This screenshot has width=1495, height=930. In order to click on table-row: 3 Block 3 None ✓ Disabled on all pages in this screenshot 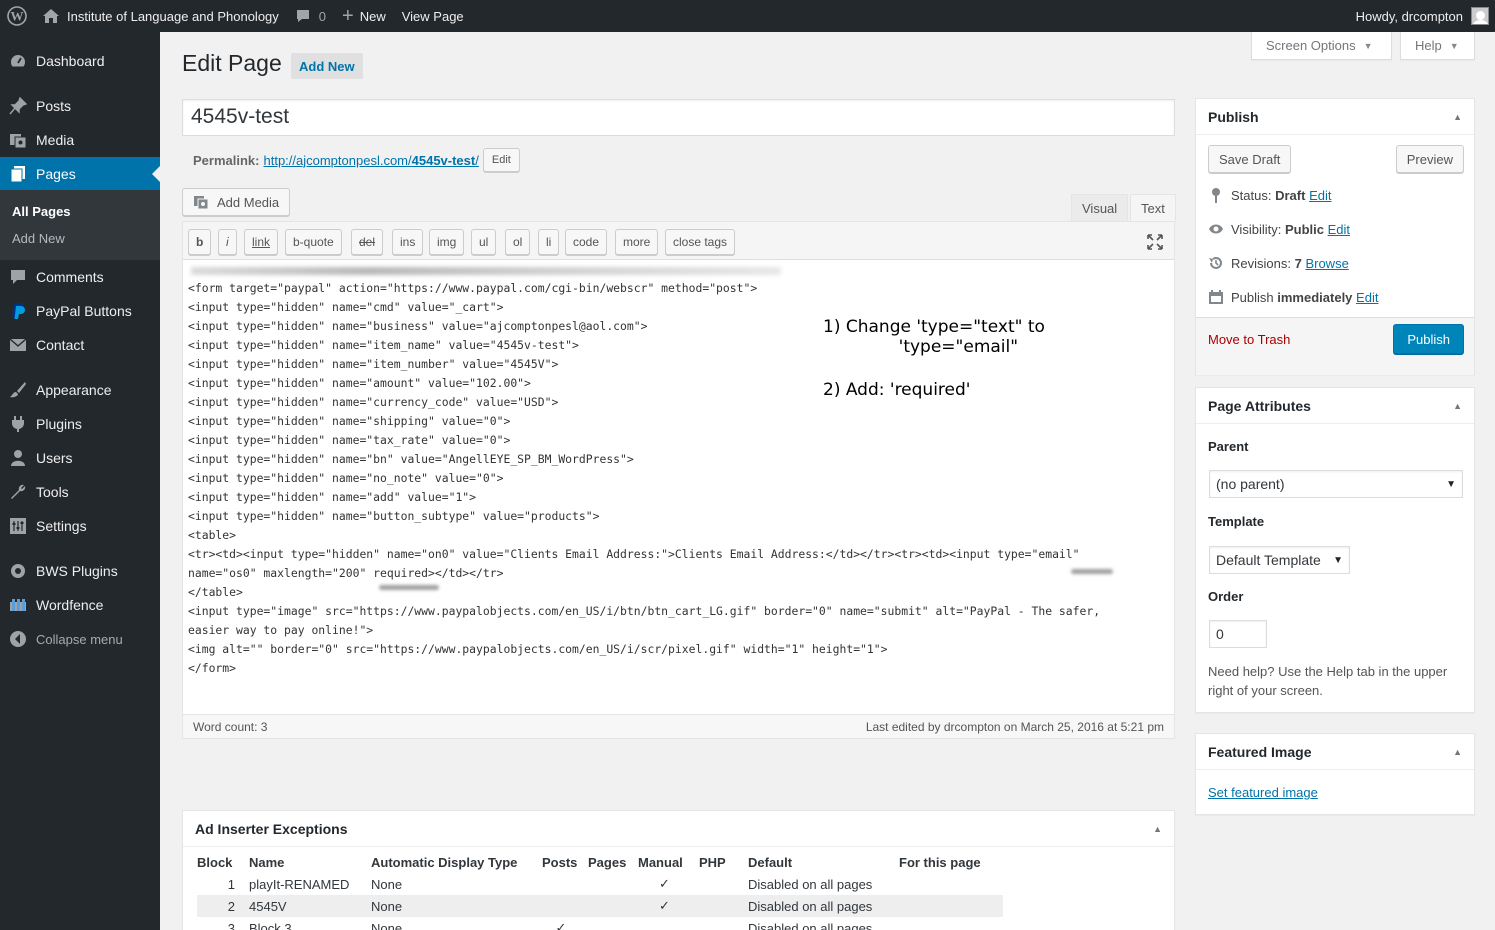, I will do `click(600, 923)`.